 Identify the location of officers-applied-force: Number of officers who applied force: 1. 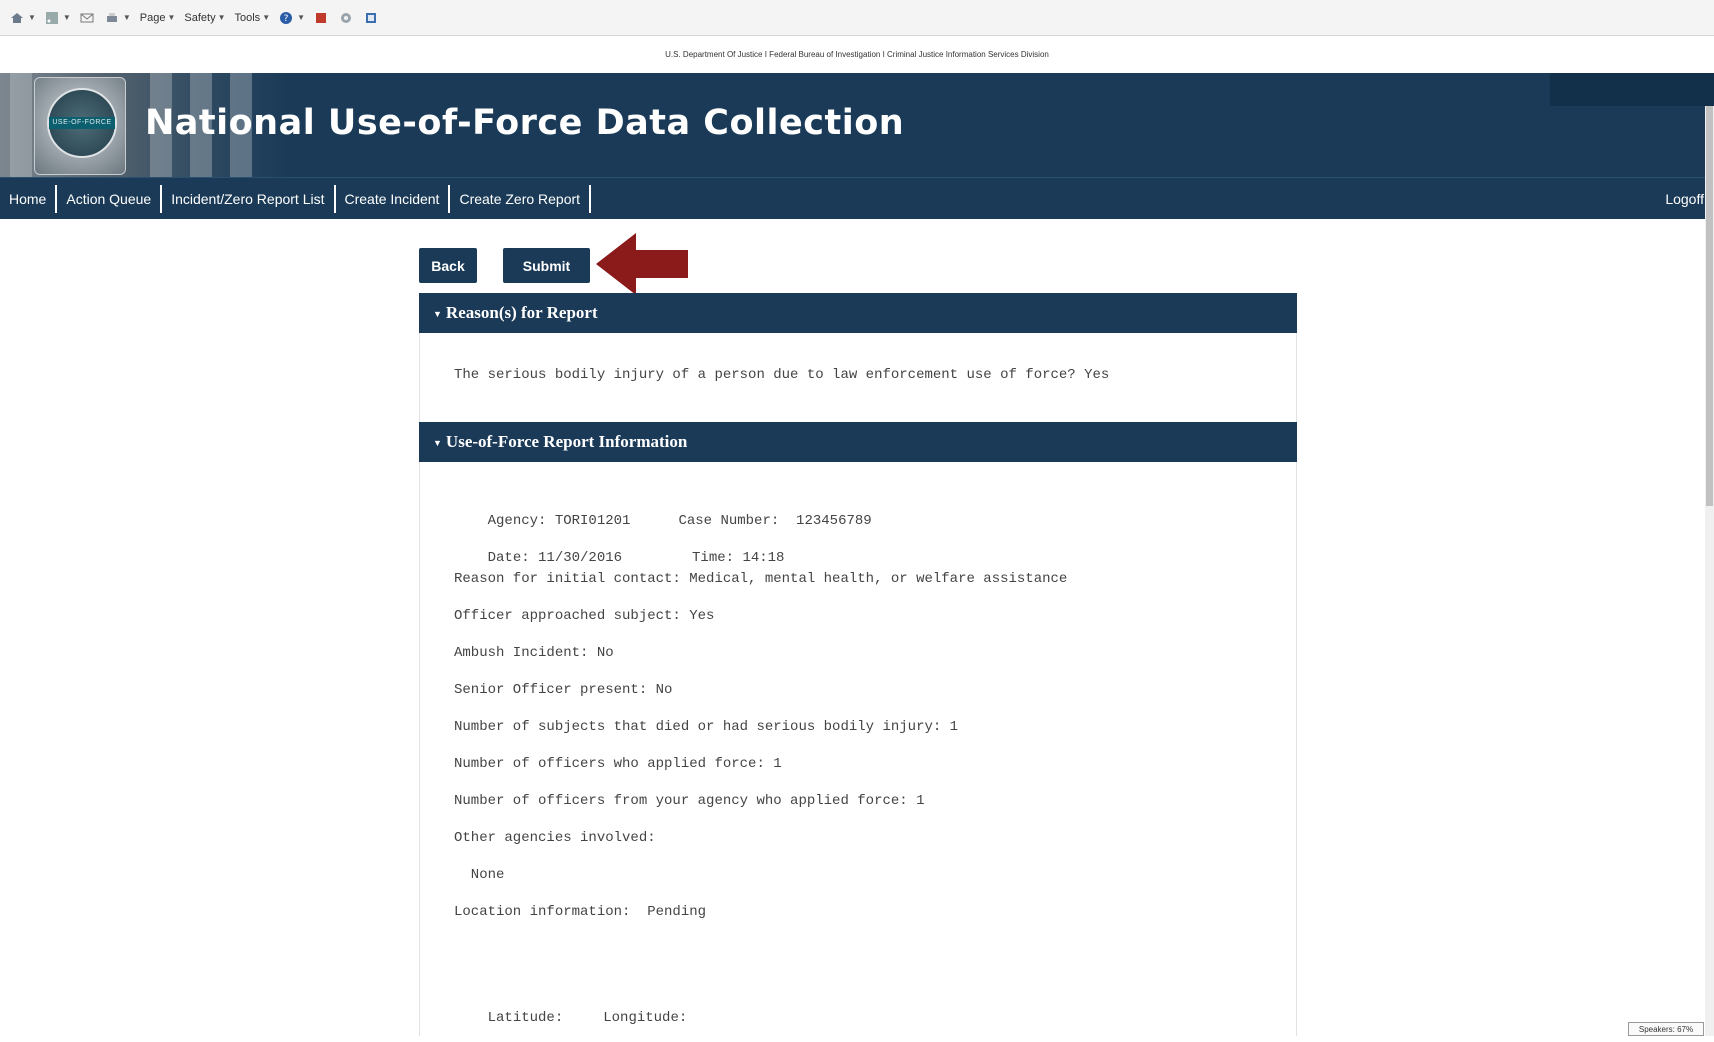
(618, 764).